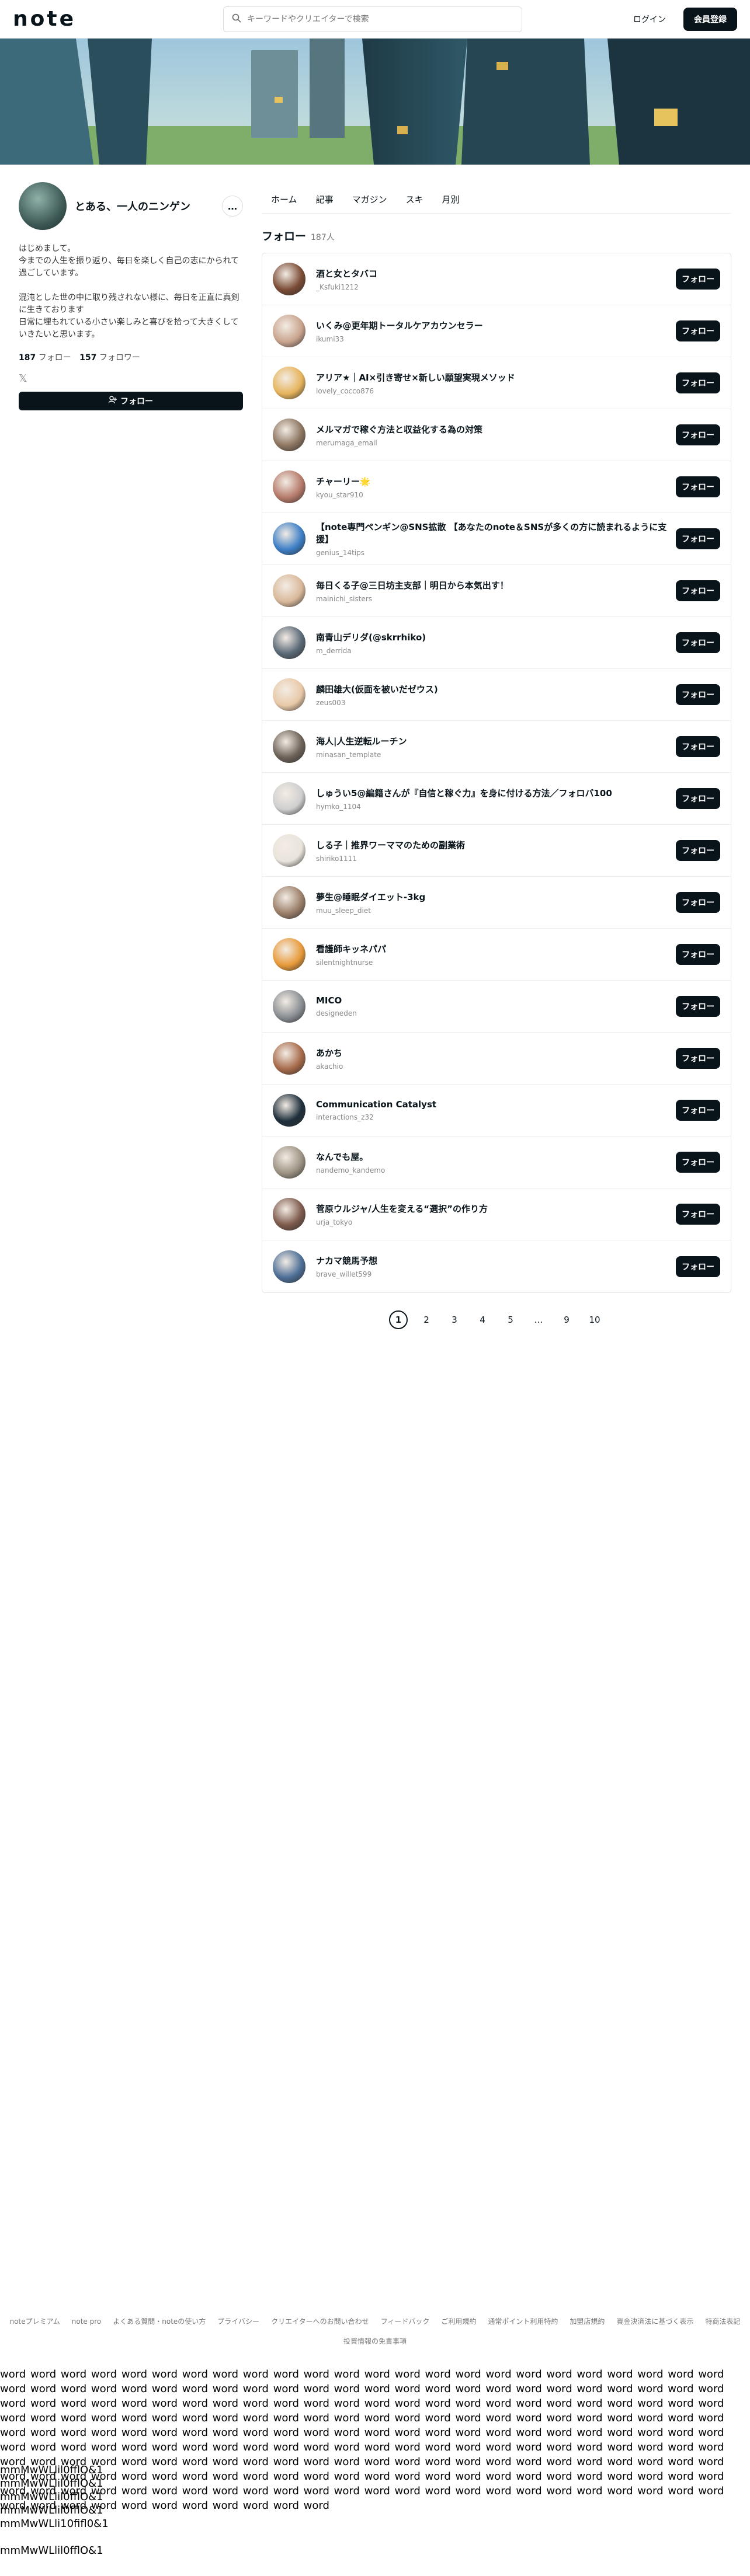 This screenshot has height=2576, width=750. Describe the element at coordinates (87, 357) in the screenshot. I see `followers-count: 157` at that location.